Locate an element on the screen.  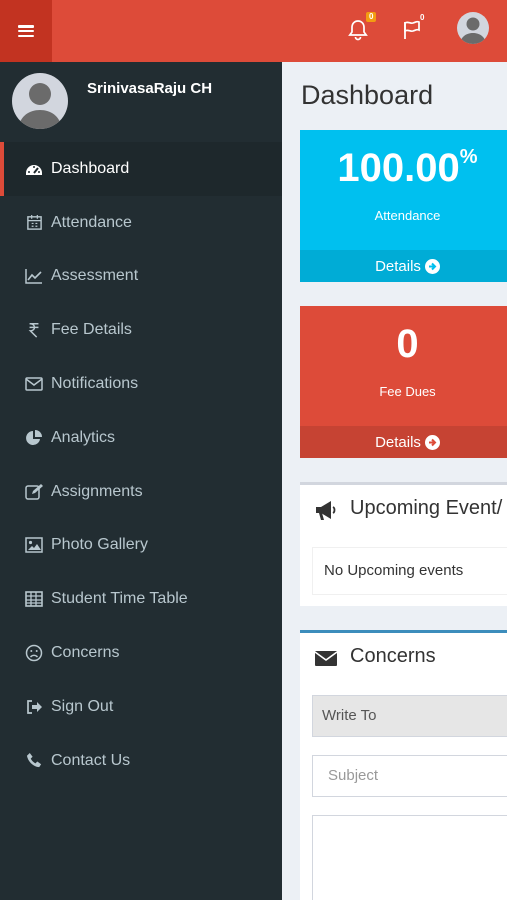
user-avatar is located at coordinates (40, 101).